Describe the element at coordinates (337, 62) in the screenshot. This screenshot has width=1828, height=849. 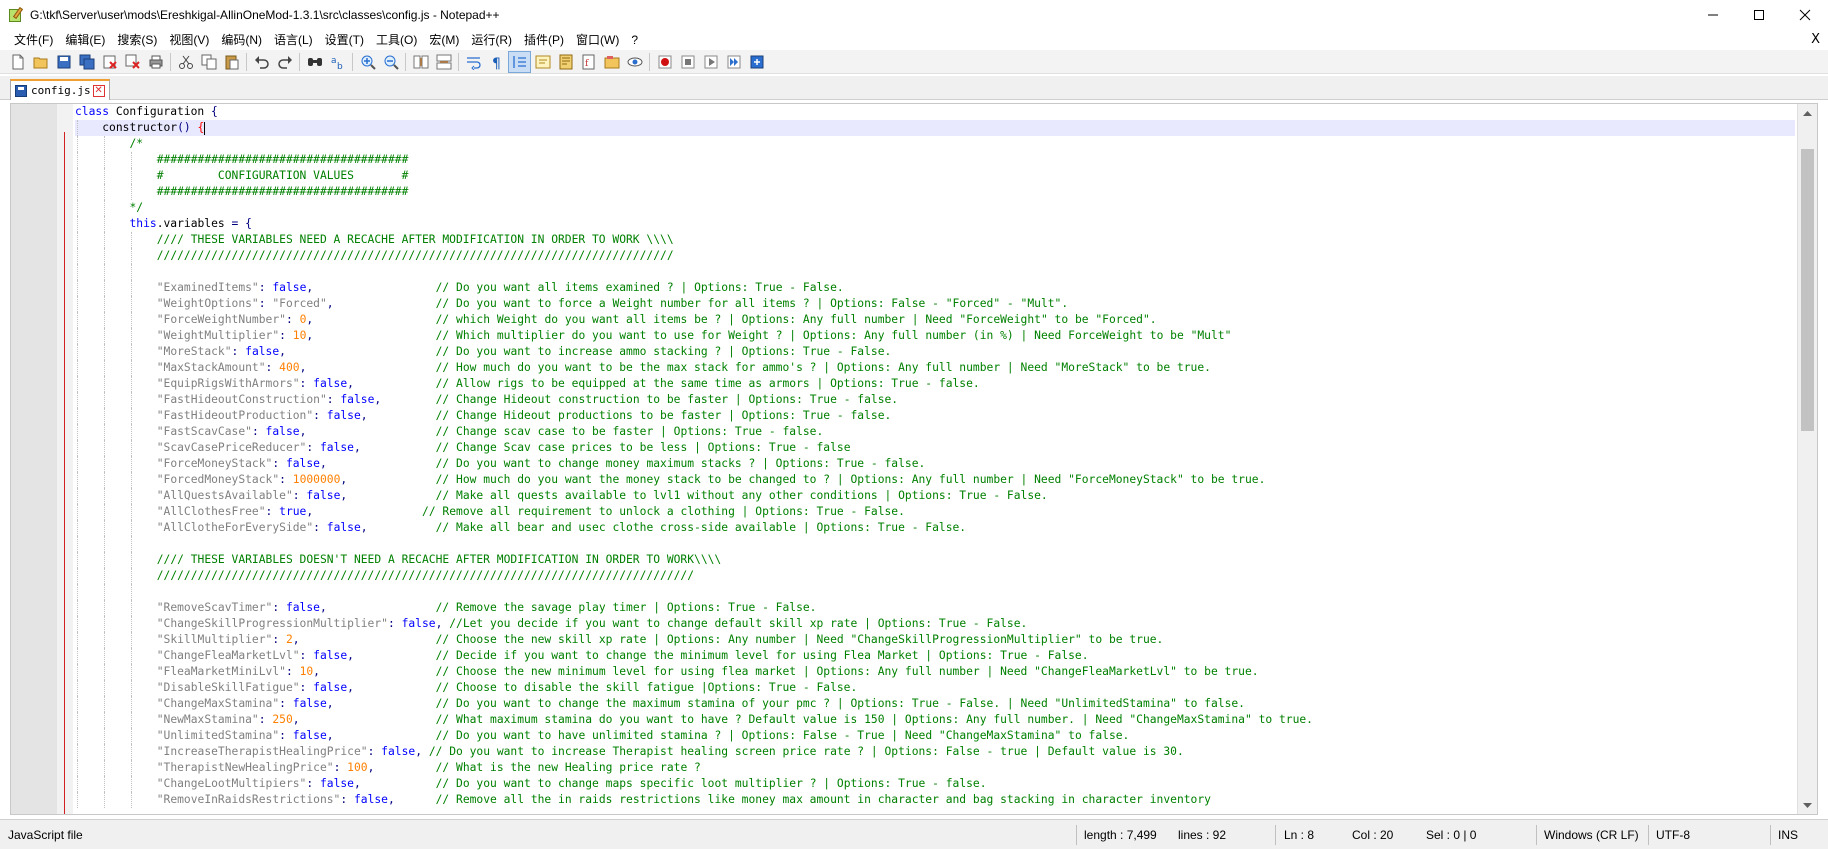
I see `replace-button: ab` at that location.